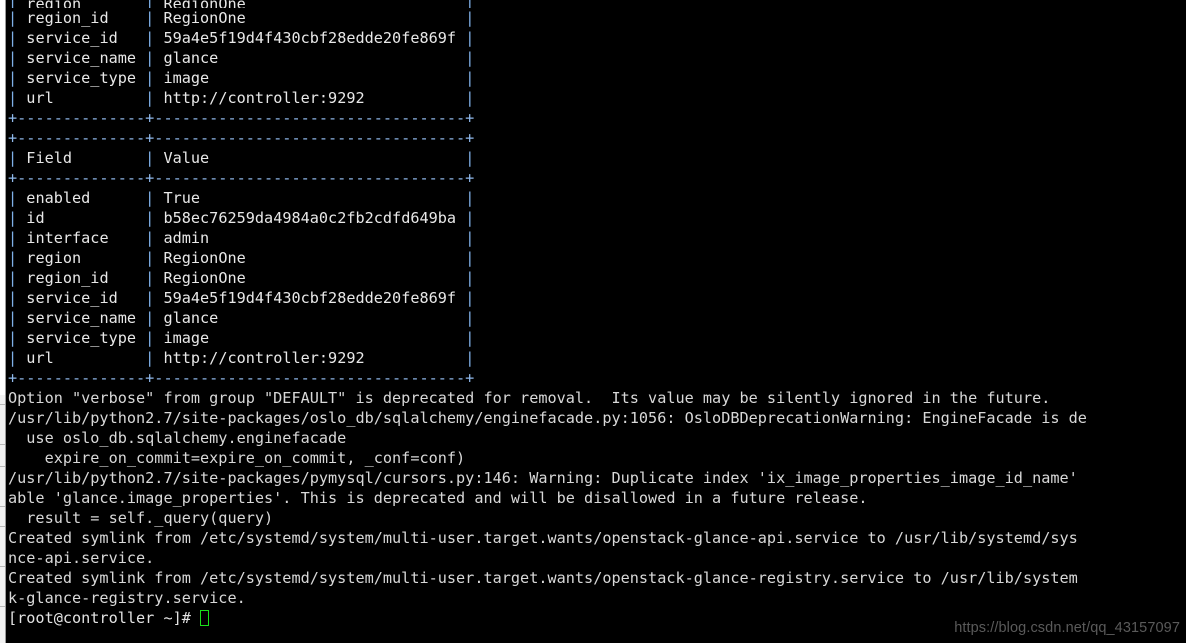  I want to click on table-header-row: | Field | Value |, so click(597, 158).